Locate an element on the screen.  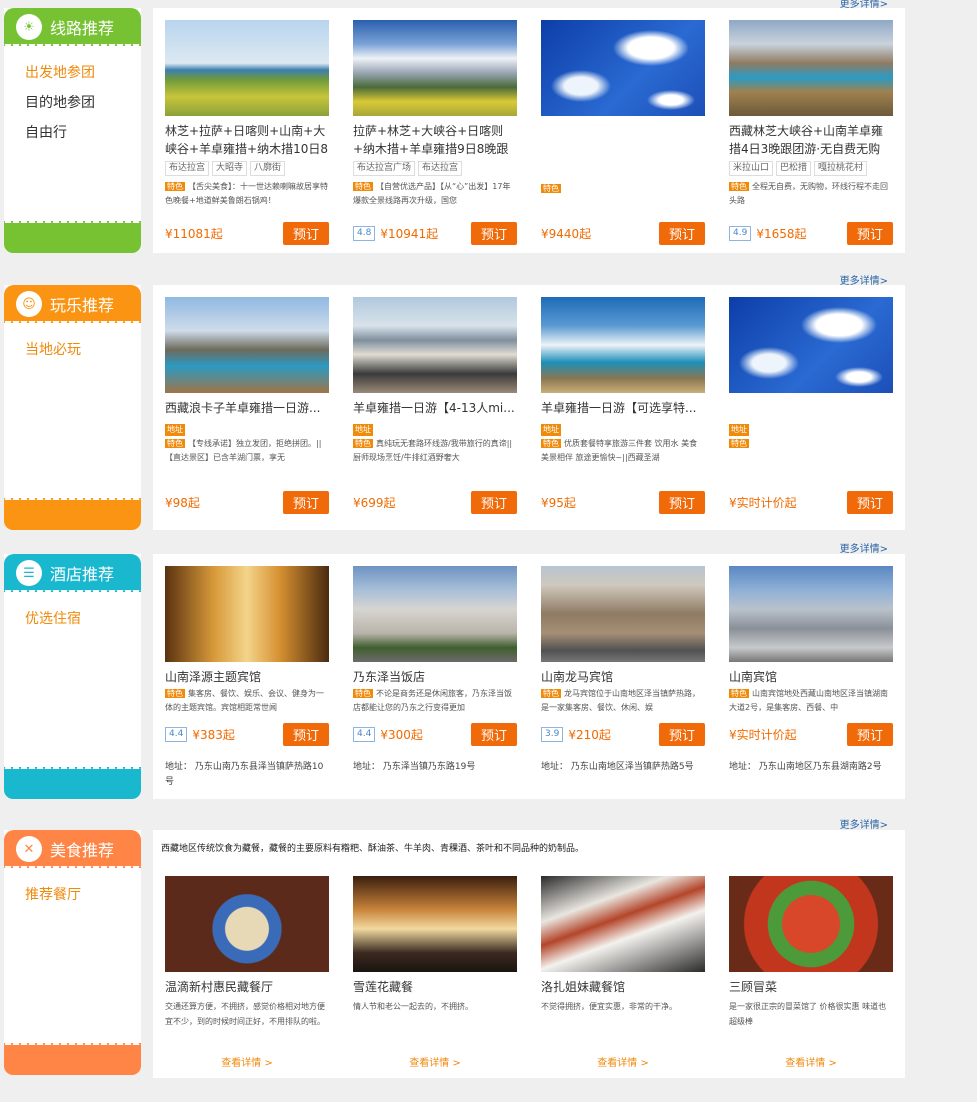
food-link-restaurants: 推荐餐厅 is located at coordinates (83, 895).